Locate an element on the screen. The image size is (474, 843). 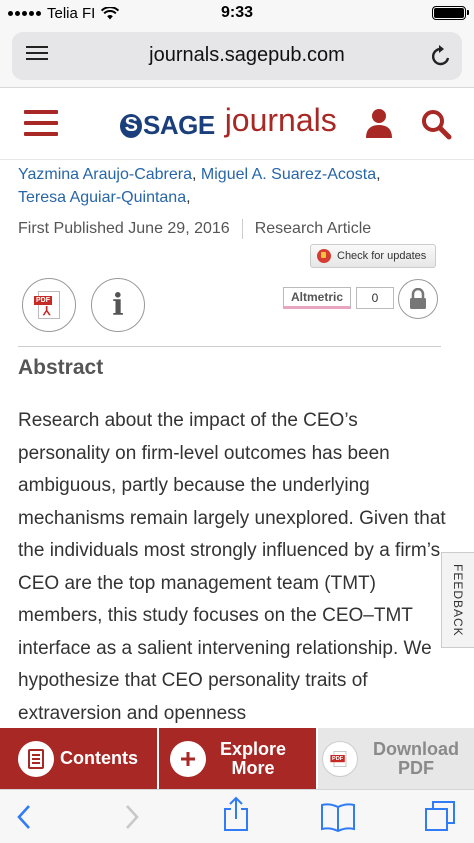
section-divider is located at coordinates (229, 346).